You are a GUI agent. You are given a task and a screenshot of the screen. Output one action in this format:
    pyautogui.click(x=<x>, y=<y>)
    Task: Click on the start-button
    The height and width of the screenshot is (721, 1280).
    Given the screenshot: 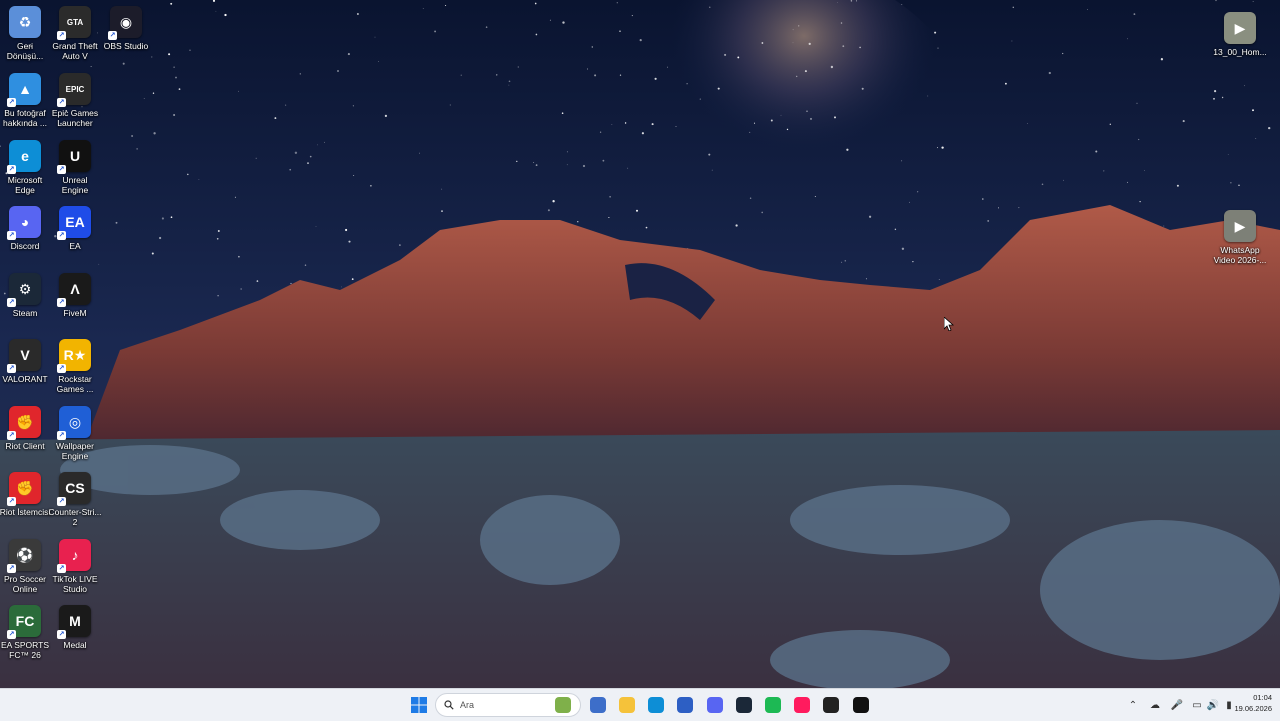 What is the action you would take?
    pyautogui.click(x=419, y=705)
    